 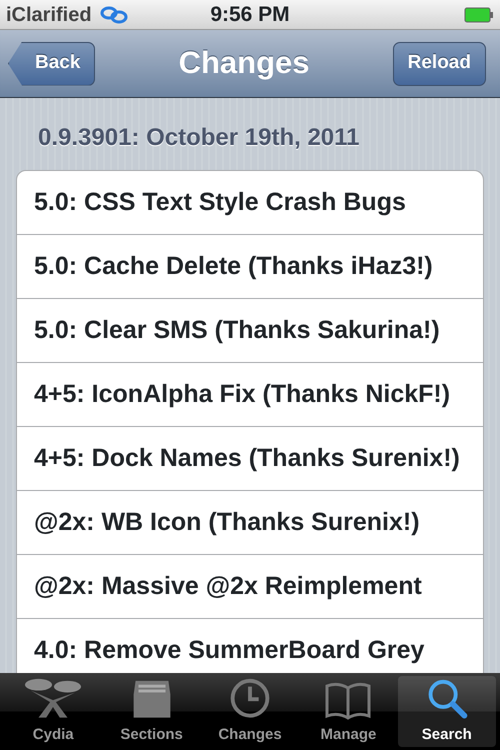 What do you see at coordinates (250, 267) in the screenshot?
I see `change-item: 5.0: Cache Delete (Thanks iHaz3!)` at bounding box center [250, 267].